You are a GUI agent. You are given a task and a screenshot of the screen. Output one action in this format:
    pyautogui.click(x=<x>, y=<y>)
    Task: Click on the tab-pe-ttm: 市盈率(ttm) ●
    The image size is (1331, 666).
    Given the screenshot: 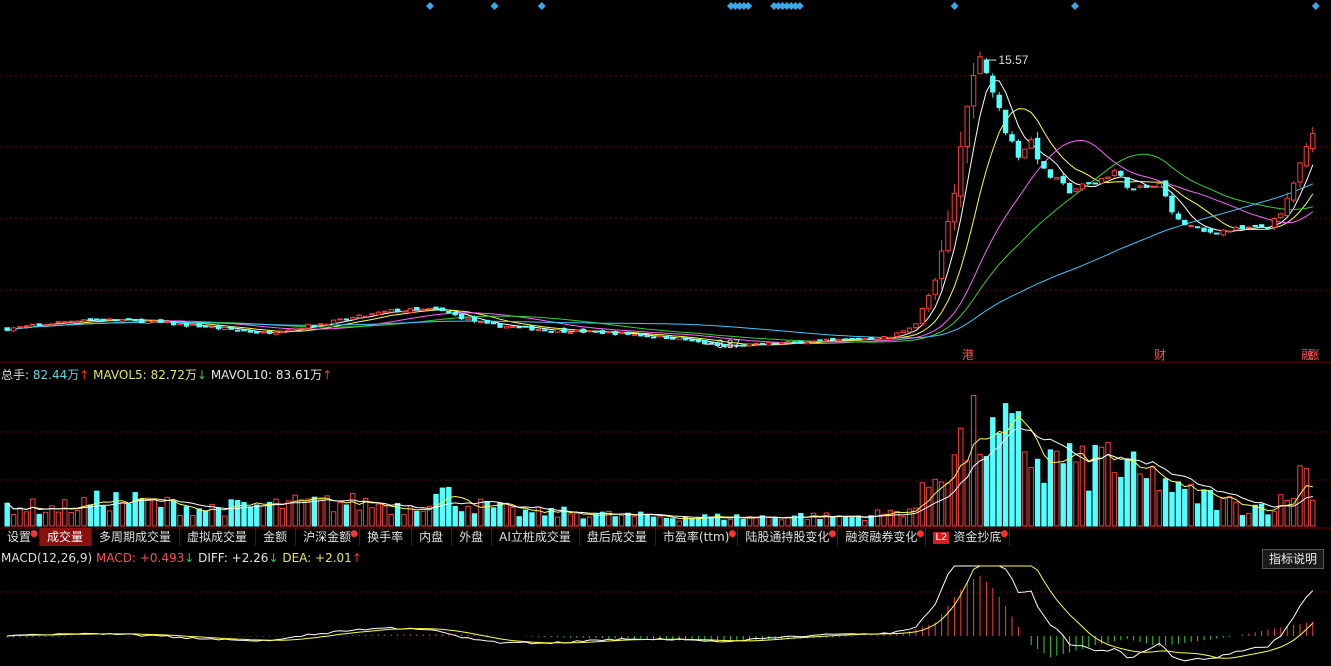 What is the action you would take?
    pyautogui.click(x=697, y=537)
    